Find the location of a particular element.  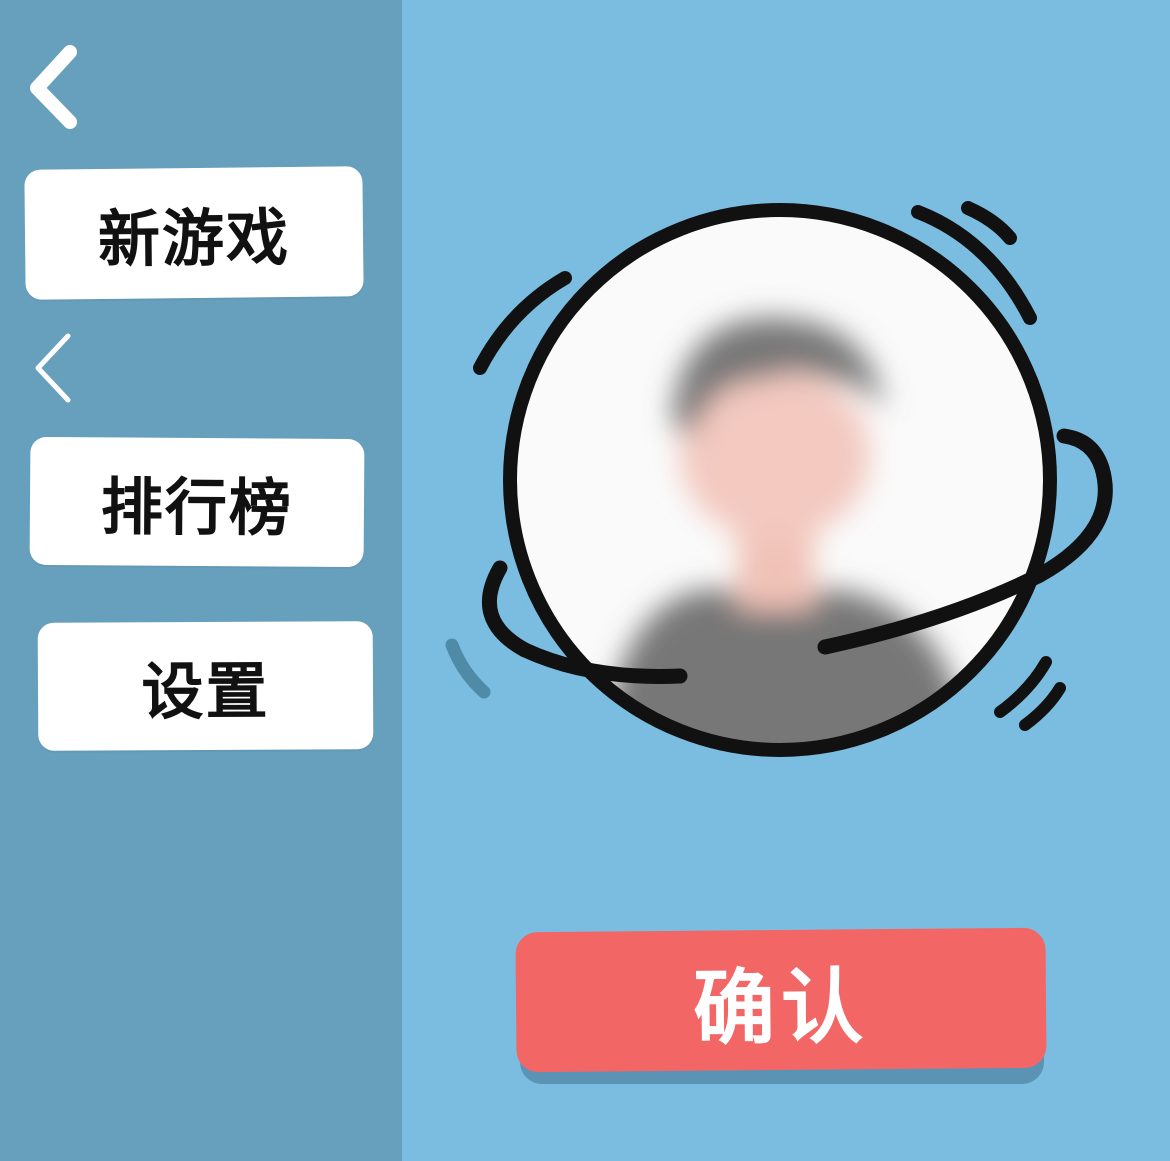

confirm-button: 确认 is located at coordinates (781, 1000).